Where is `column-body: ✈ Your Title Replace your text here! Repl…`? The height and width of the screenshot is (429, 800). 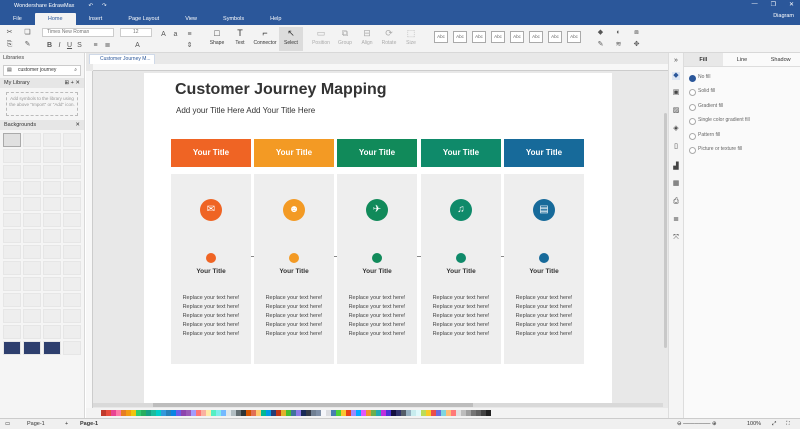 column-body: ✈ Your Title Replace your text here! Repl… is located at coordinates (377, 269).